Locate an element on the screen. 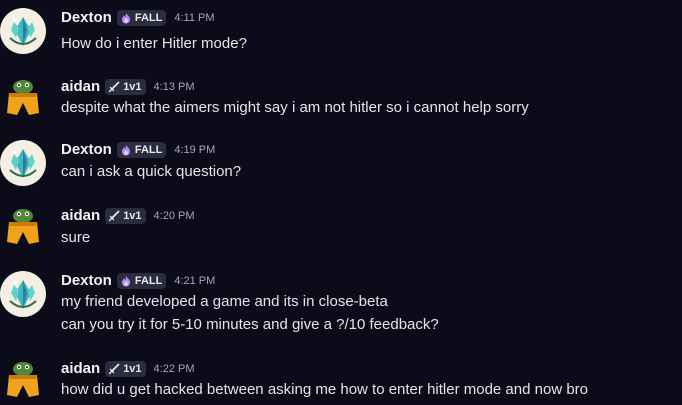  message-text: How do i enter Hitler mode? is located at coordinates (154, 43).